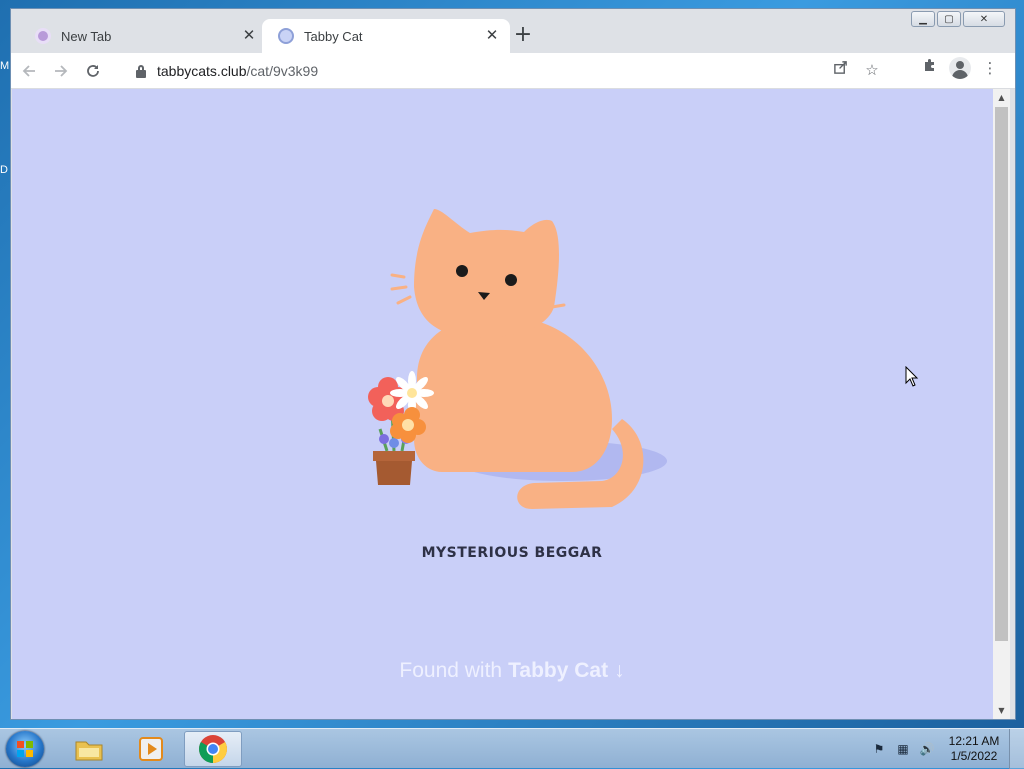  I want to click on cat-name-heading: MYSTERIOUS BEGGAR, so click(512, 553).